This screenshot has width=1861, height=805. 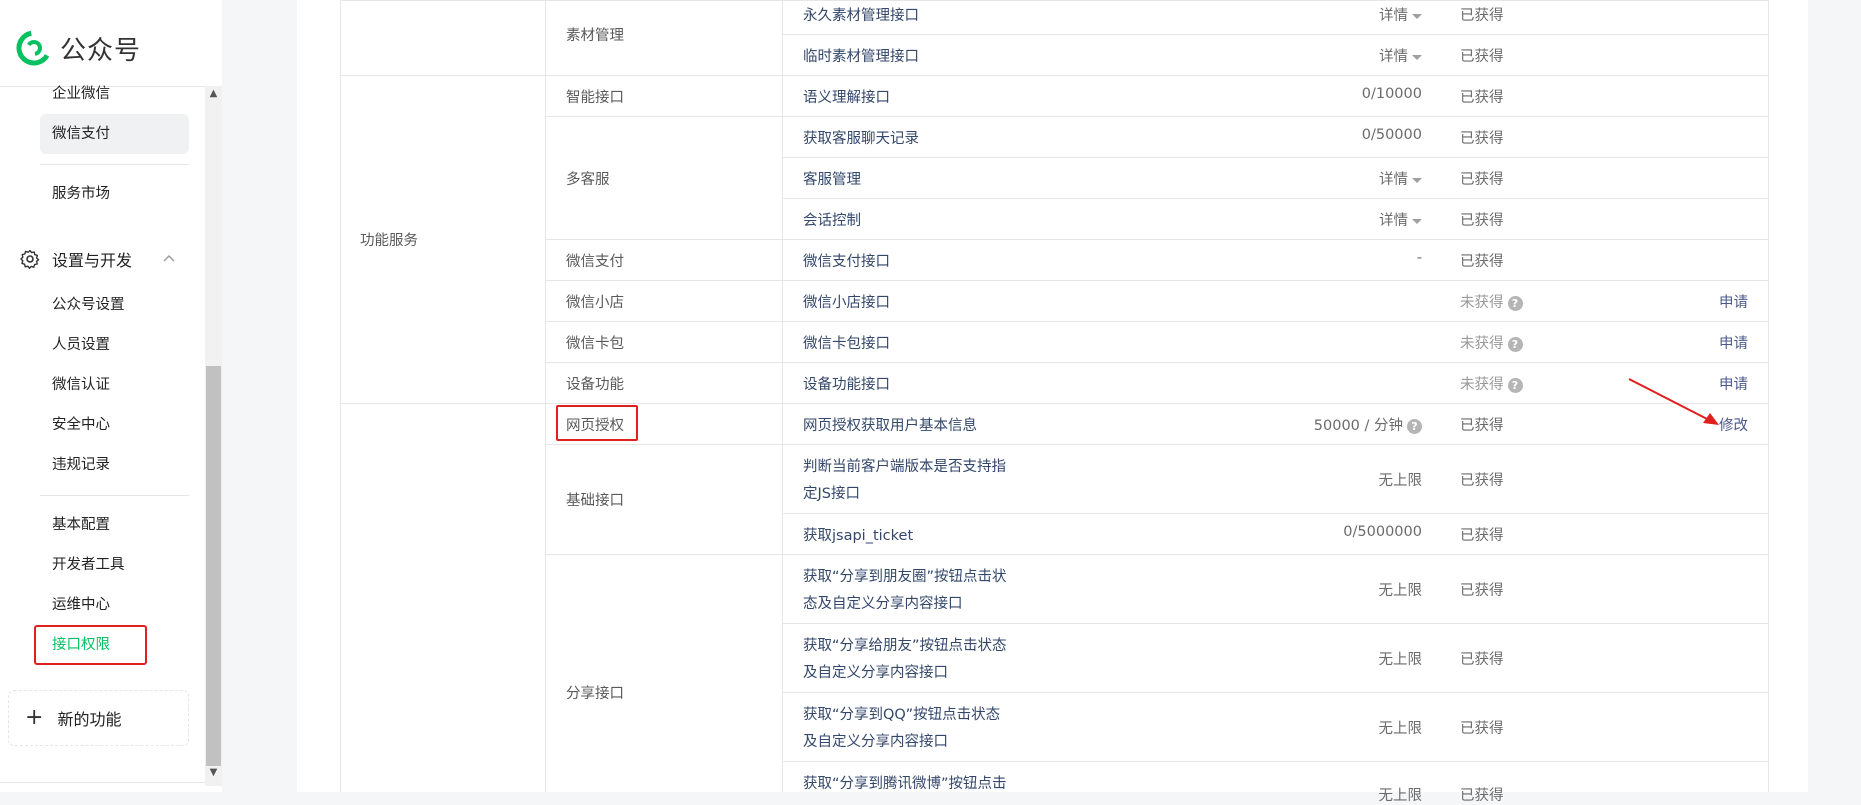 What do you see at coordinates (81, 425) in the screenshot?
I see `sidebar-item-security-center: 安全中心` at bounding box center [81, 425].